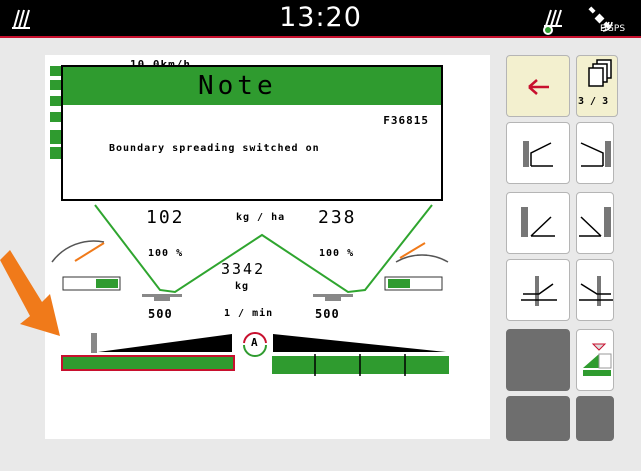 This screenshot has height=471, width=641. I want to click on rate-unit: kg / ha, so click(261, 217).